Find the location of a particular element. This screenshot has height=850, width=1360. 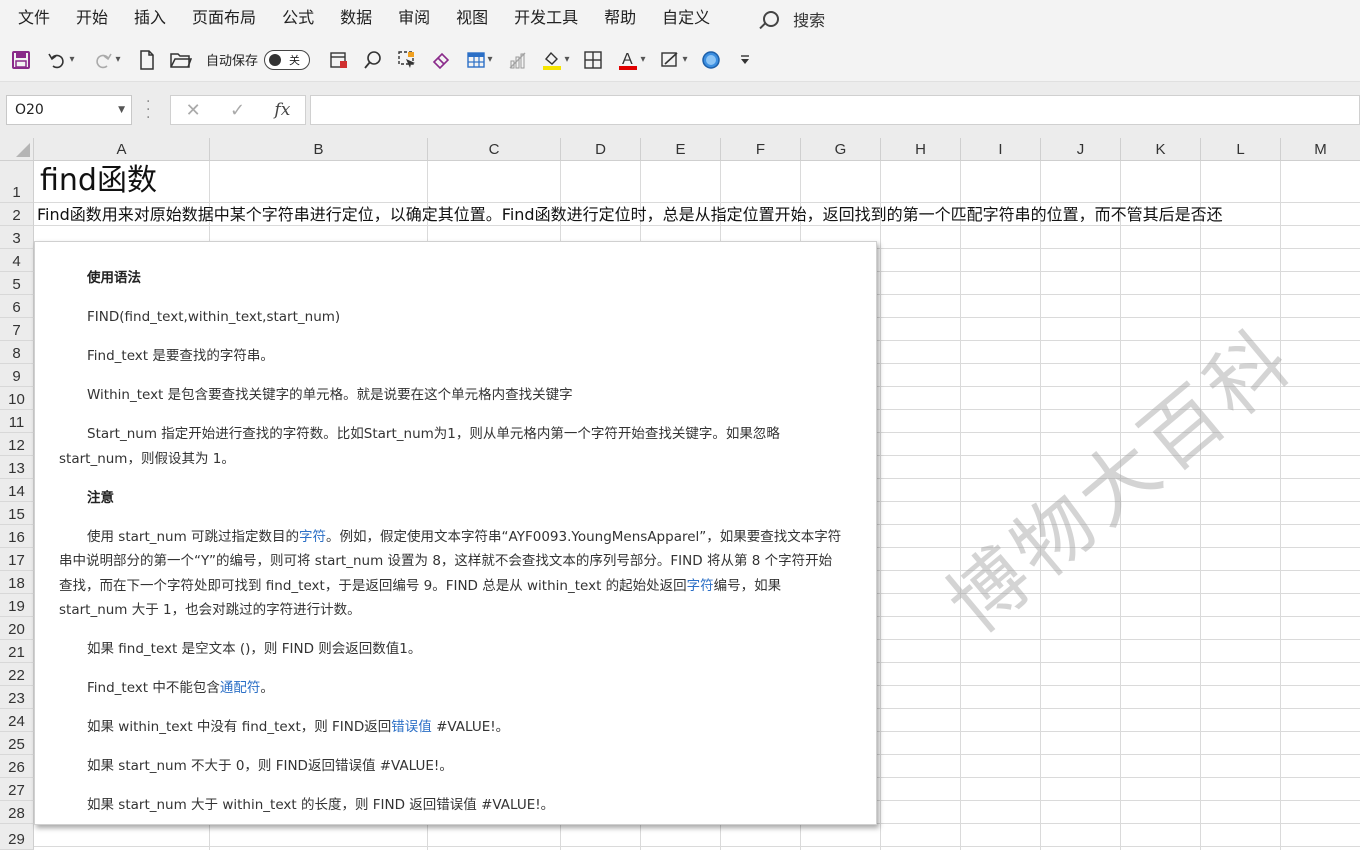

autosave-toggle: 自动保存 关 is located at coordinates (258, 59).